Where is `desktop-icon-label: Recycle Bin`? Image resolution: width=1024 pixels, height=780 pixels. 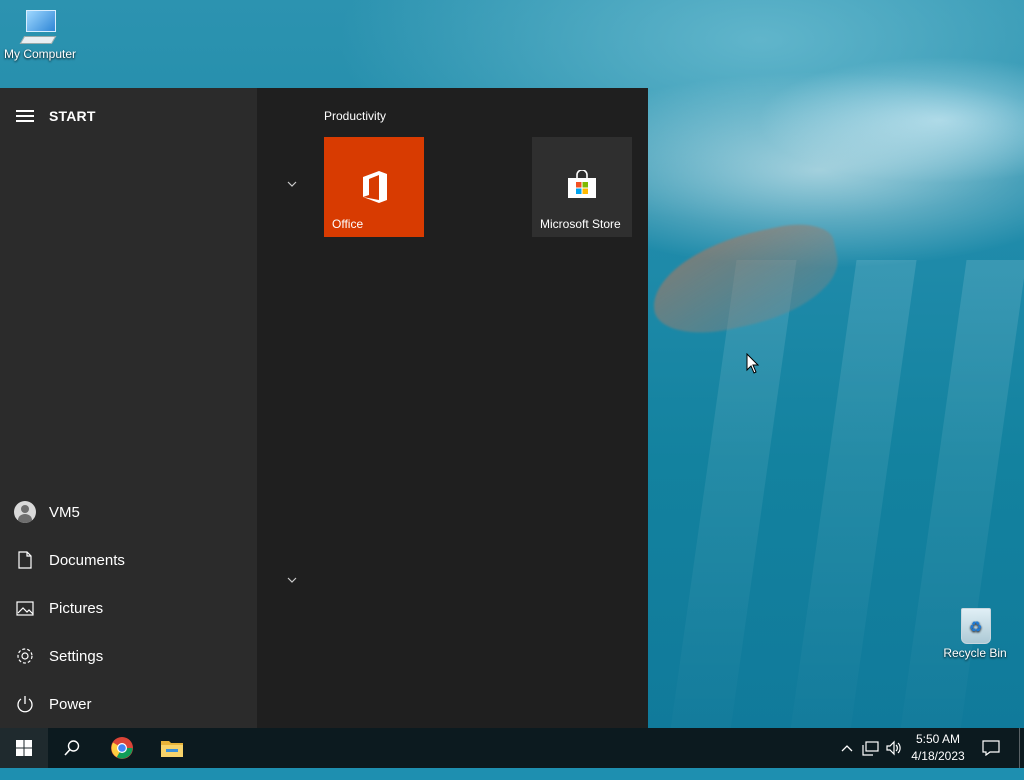
desktop-icon-label: Recycle Bin is located at coordinates (975, 653).